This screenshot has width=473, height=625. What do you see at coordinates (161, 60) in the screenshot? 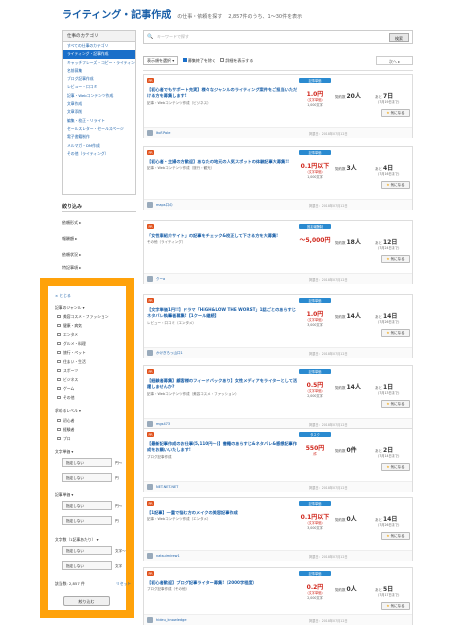
I see `sort-select: 表示順を選択 ▾` at bounding box center [161, 60].